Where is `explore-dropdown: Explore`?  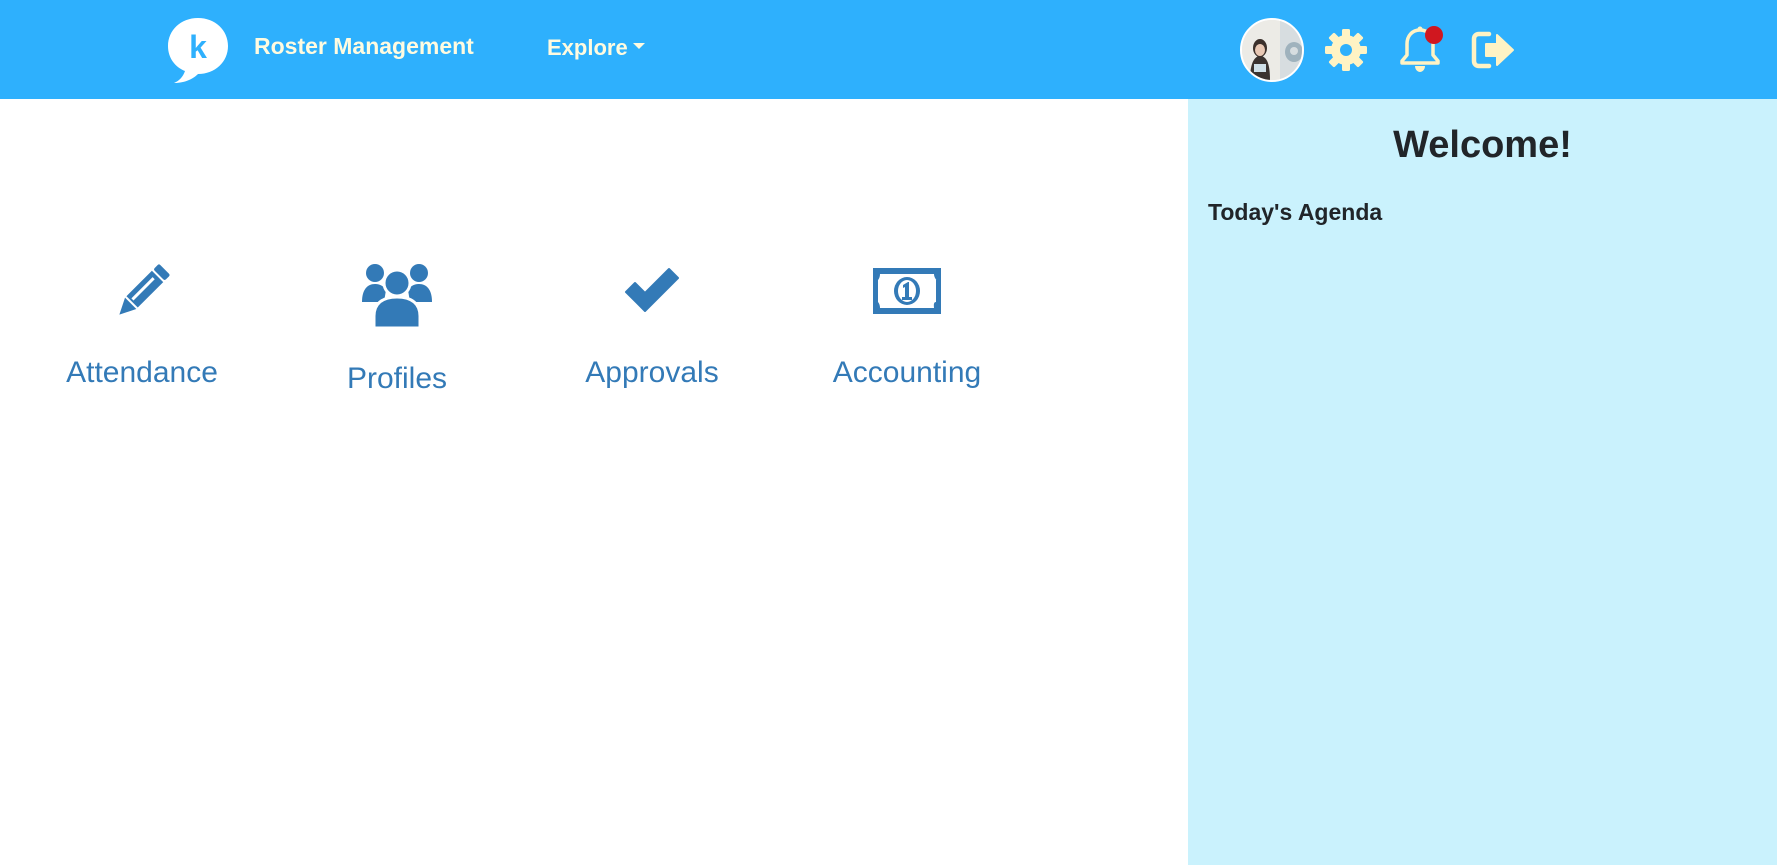 explore-dropdown: Explore is located at coordinates (596, 48).